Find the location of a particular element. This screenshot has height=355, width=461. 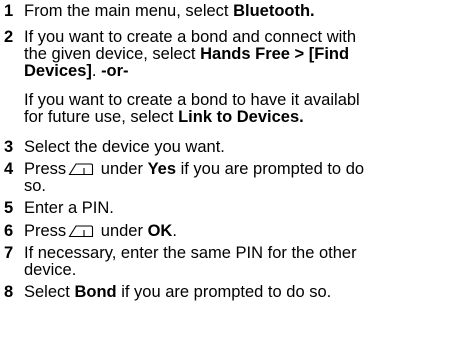

step-number: 8 is located at coordinates (9, 292).